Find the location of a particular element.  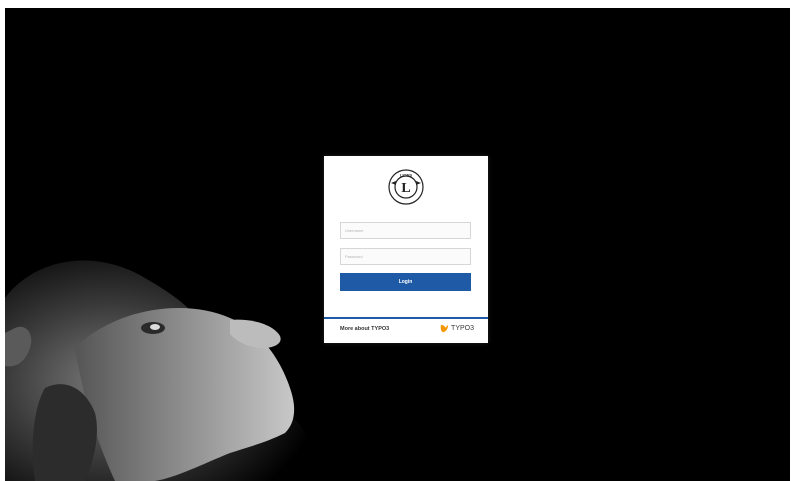

svg-text: L is located at coordinates (405, 188).